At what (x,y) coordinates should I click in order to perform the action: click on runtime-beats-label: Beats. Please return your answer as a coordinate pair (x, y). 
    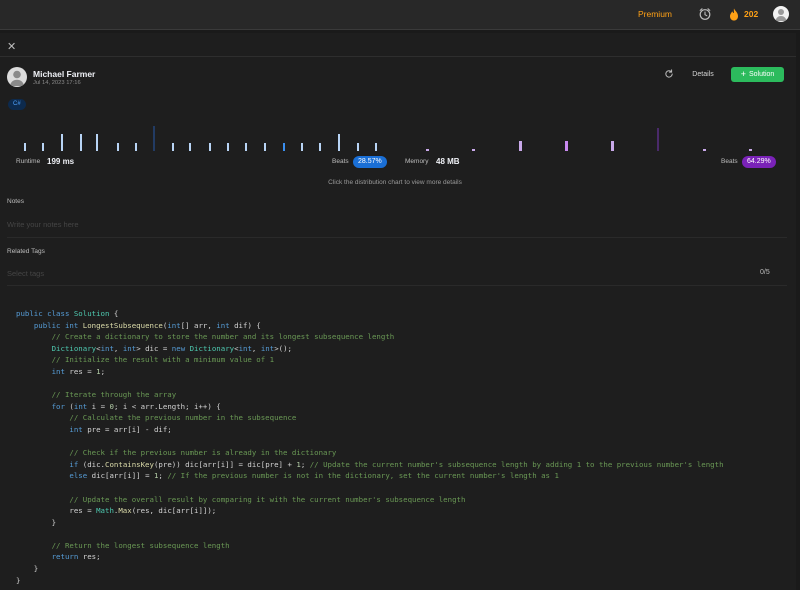
    Looking at the image, I should click on (340, 161).